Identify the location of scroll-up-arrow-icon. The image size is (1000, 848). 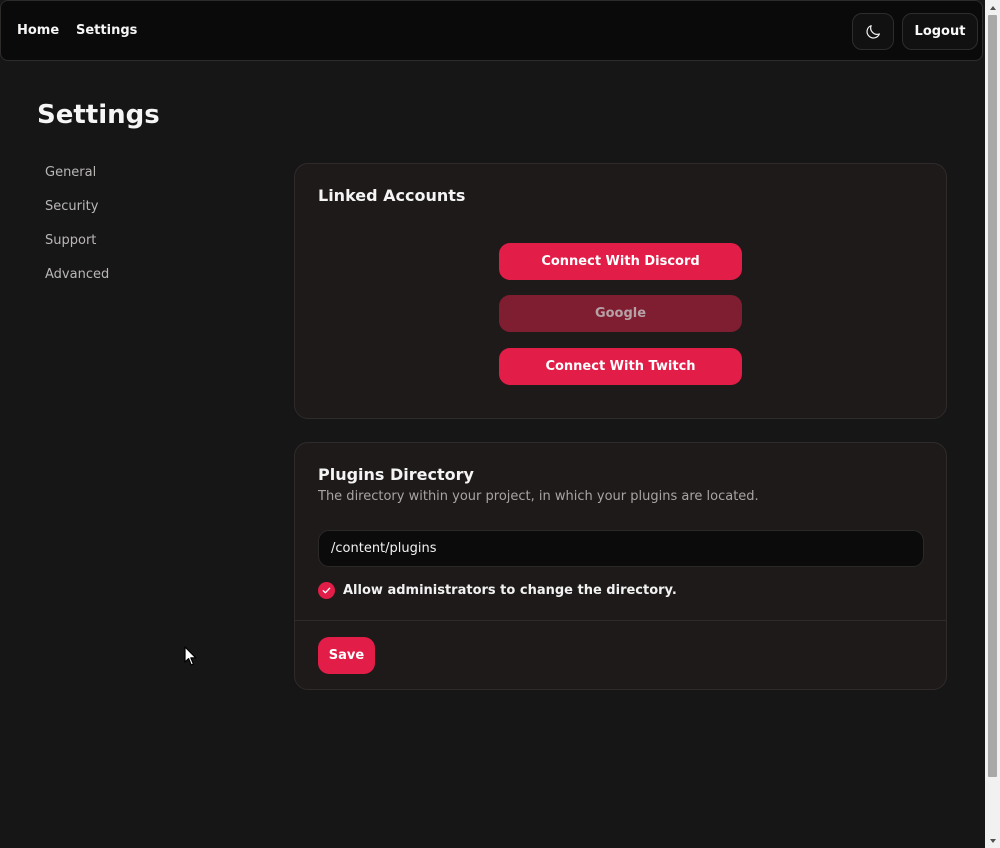
(992, 7).